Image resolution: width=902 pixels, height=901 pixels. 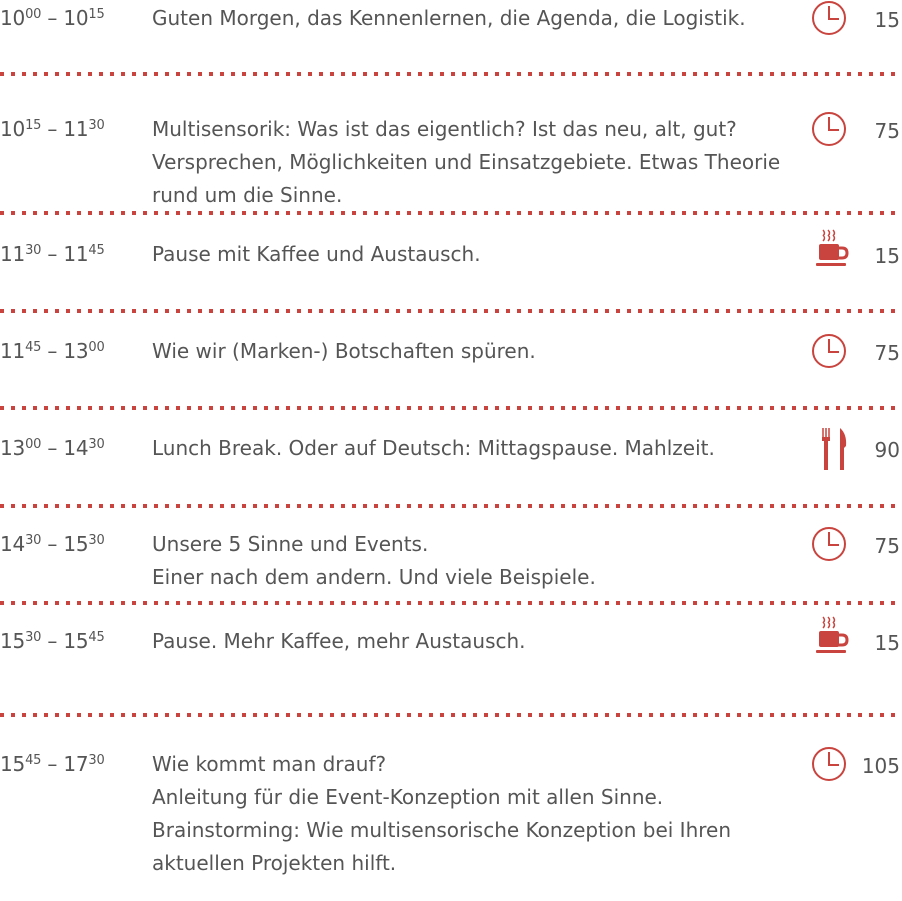 I want to click on duration-minutes: 90, so click(x=887, y=450).